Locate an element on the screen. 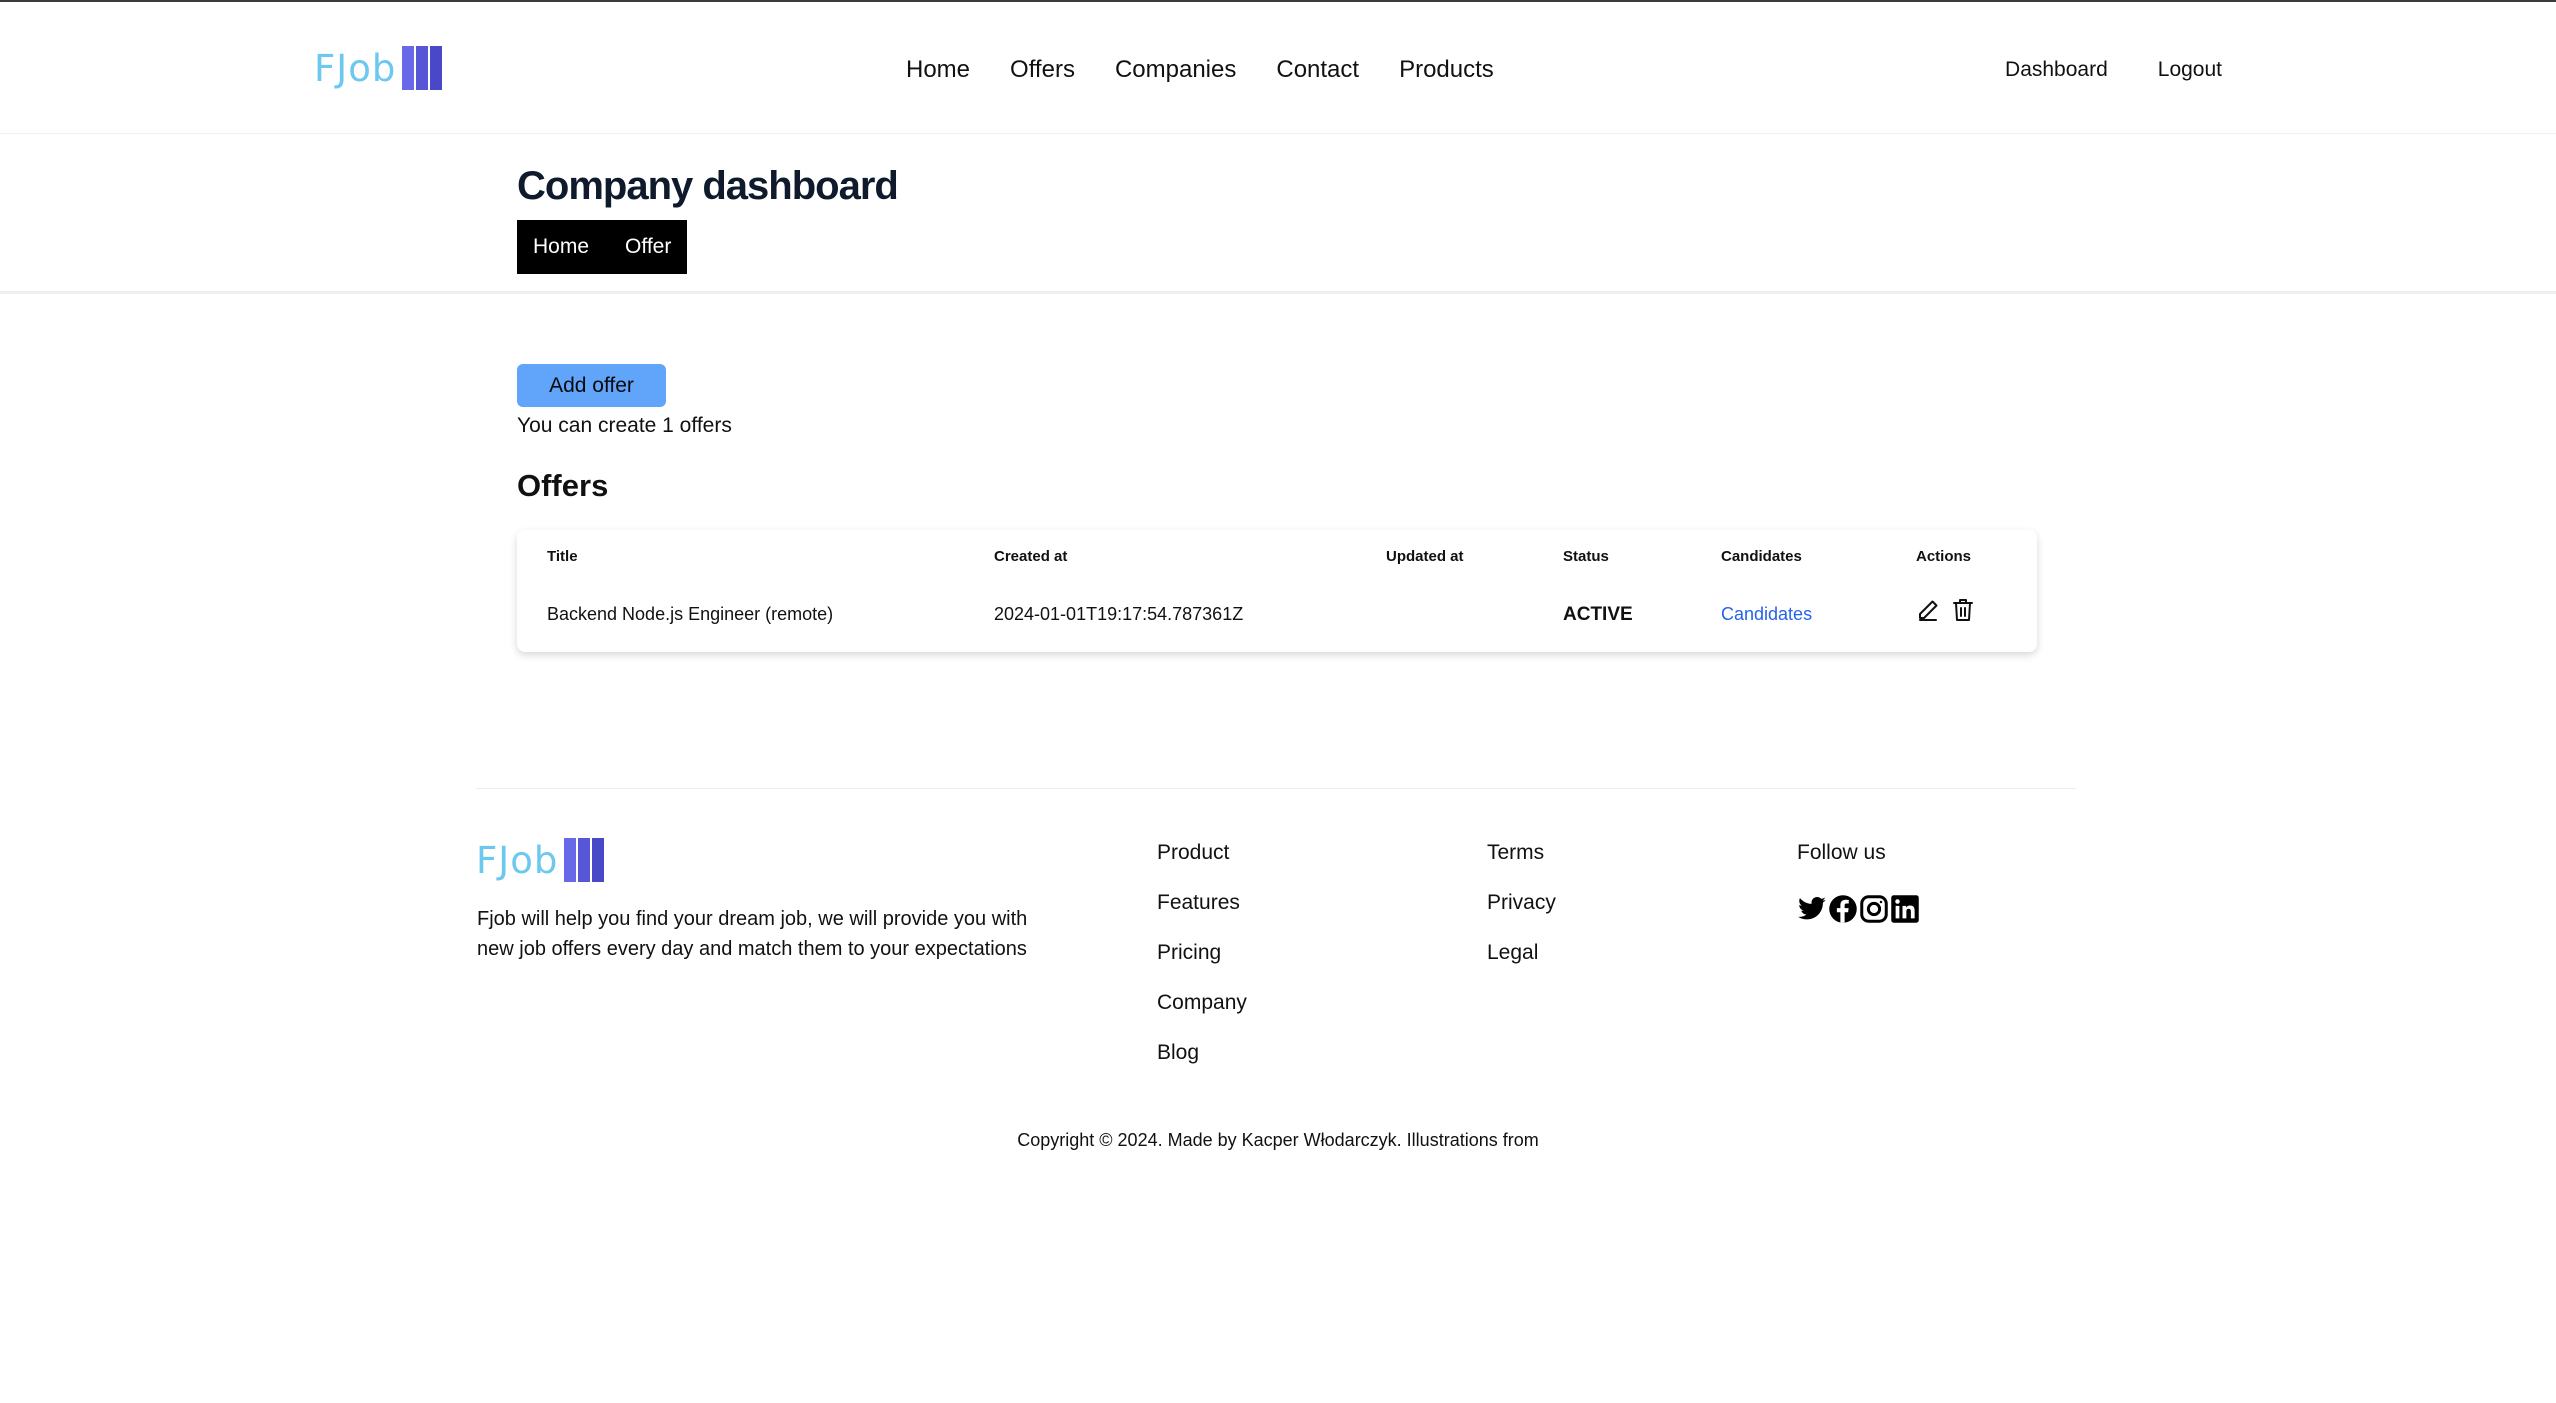 This screenshot has height=1403, width=2556. page-title: Company dashboard is located at coordinates (708, 186).